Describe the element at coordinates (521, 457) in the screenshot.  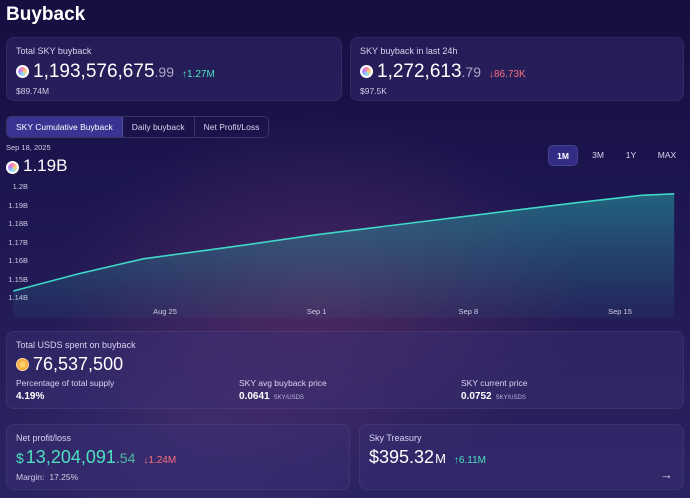
I see `sky-treasury-card: Sky Treasury $395.32 M ↑6.11M →` at that location.